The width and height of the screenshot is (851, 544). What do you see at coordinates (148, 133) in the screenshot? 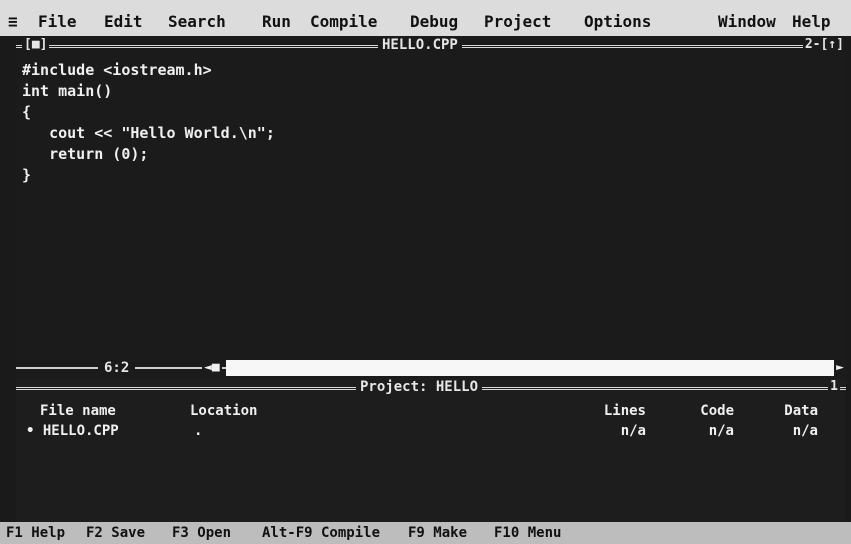
I see `code-line: cout << "Hello World.\n";` at bounding box center [148, 133].